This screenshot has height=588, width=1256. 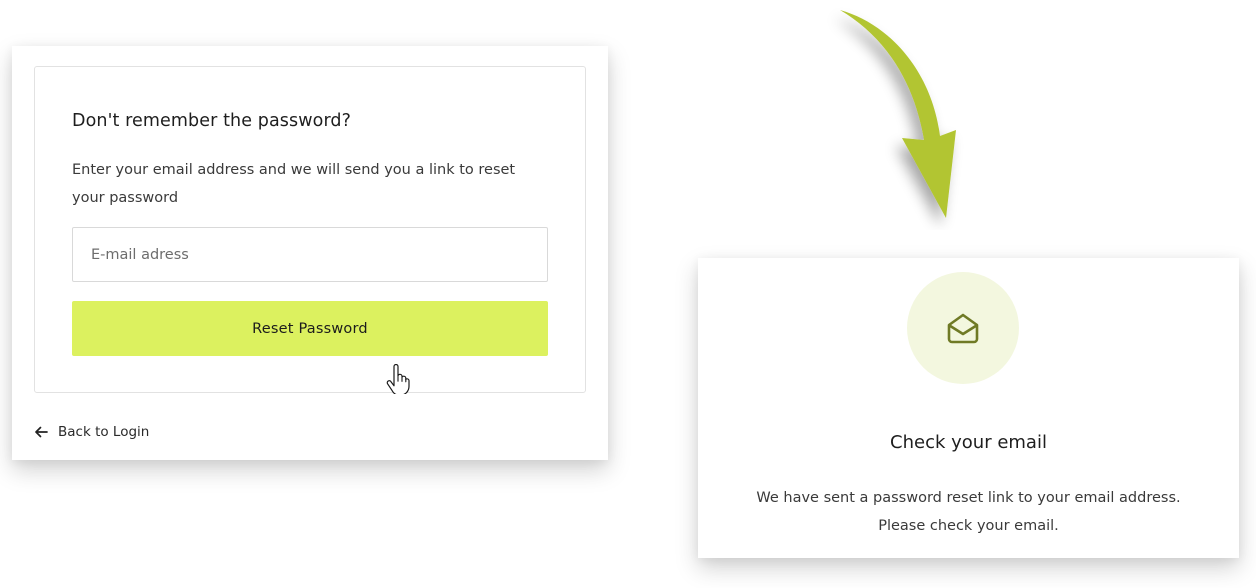 I want to click on back-to-login-link: Back to Login, so click(x=91, y=432).